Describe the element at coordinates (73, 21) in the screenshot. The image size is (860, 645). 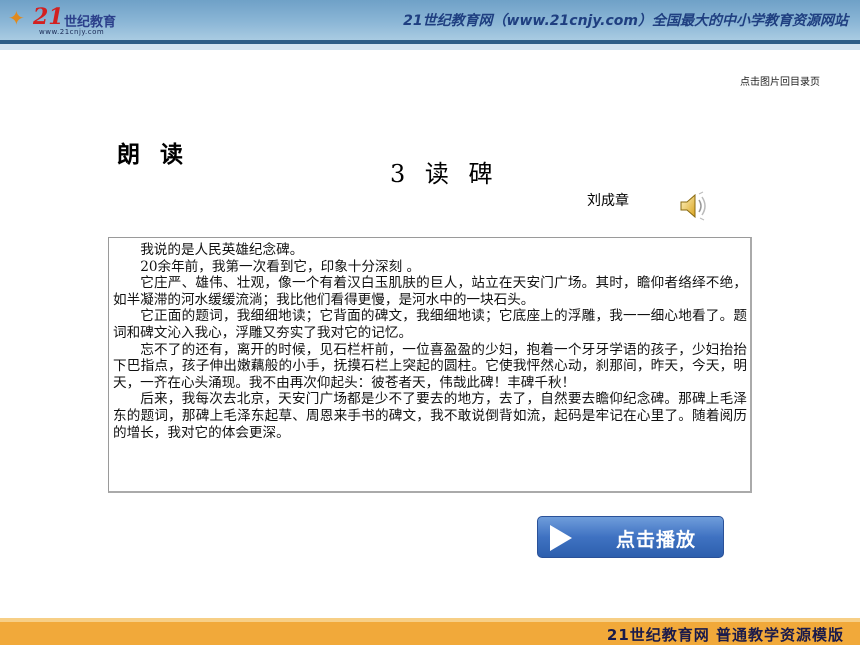
I see `site-logo: ✦ 21 世纪教育 www.21cnjy.com` at that location.